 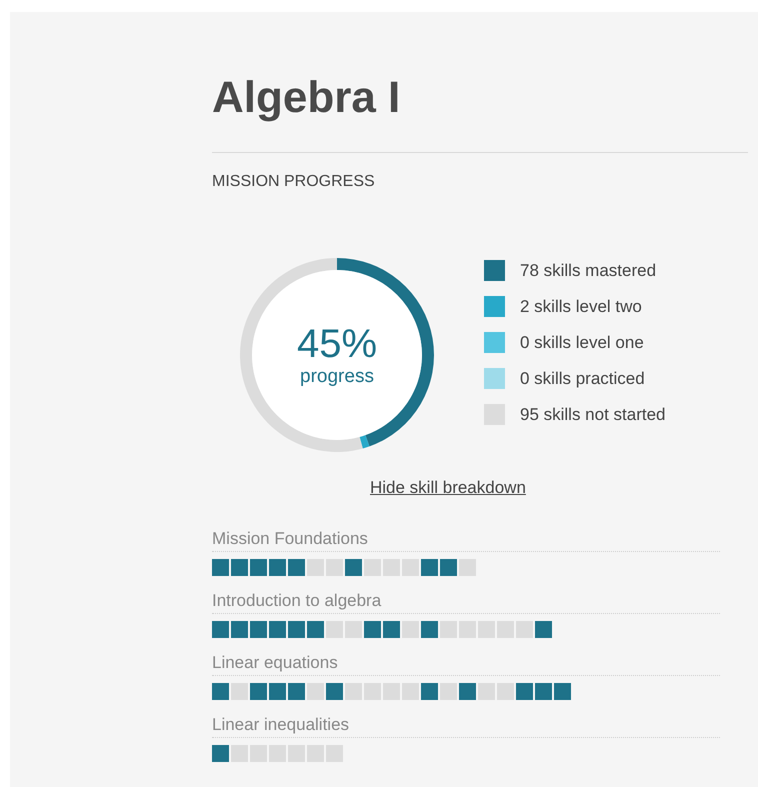 What do you see at coordinates (275, 663) in the screenshot?
I see `topic-name: Linear equations` at bounding box center [275, 663].